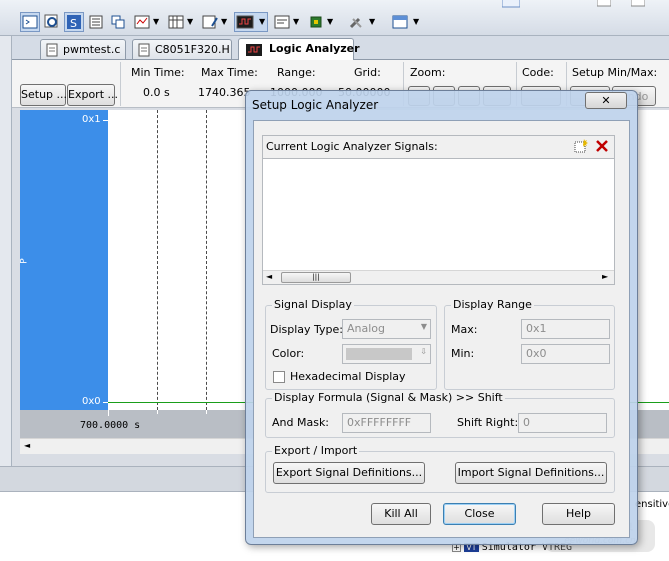 The image size is (669, 561). Describe the element at coordinates (52, 50) in the screenshot. I see `c-file-icon` at that location.